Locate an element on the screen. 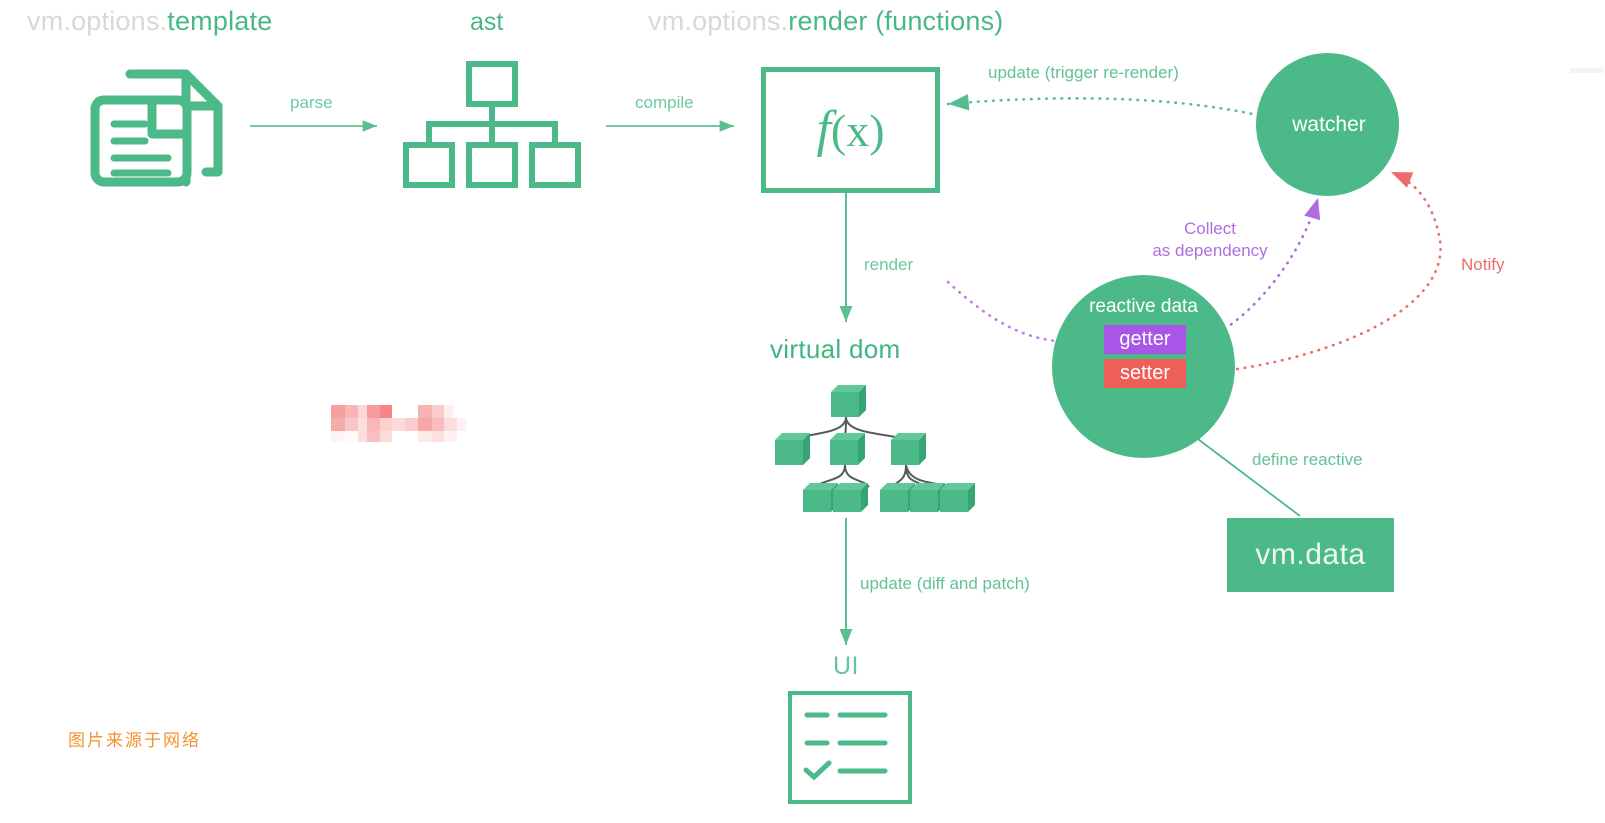  cube-l3-e is located at coordinates (957, 497).